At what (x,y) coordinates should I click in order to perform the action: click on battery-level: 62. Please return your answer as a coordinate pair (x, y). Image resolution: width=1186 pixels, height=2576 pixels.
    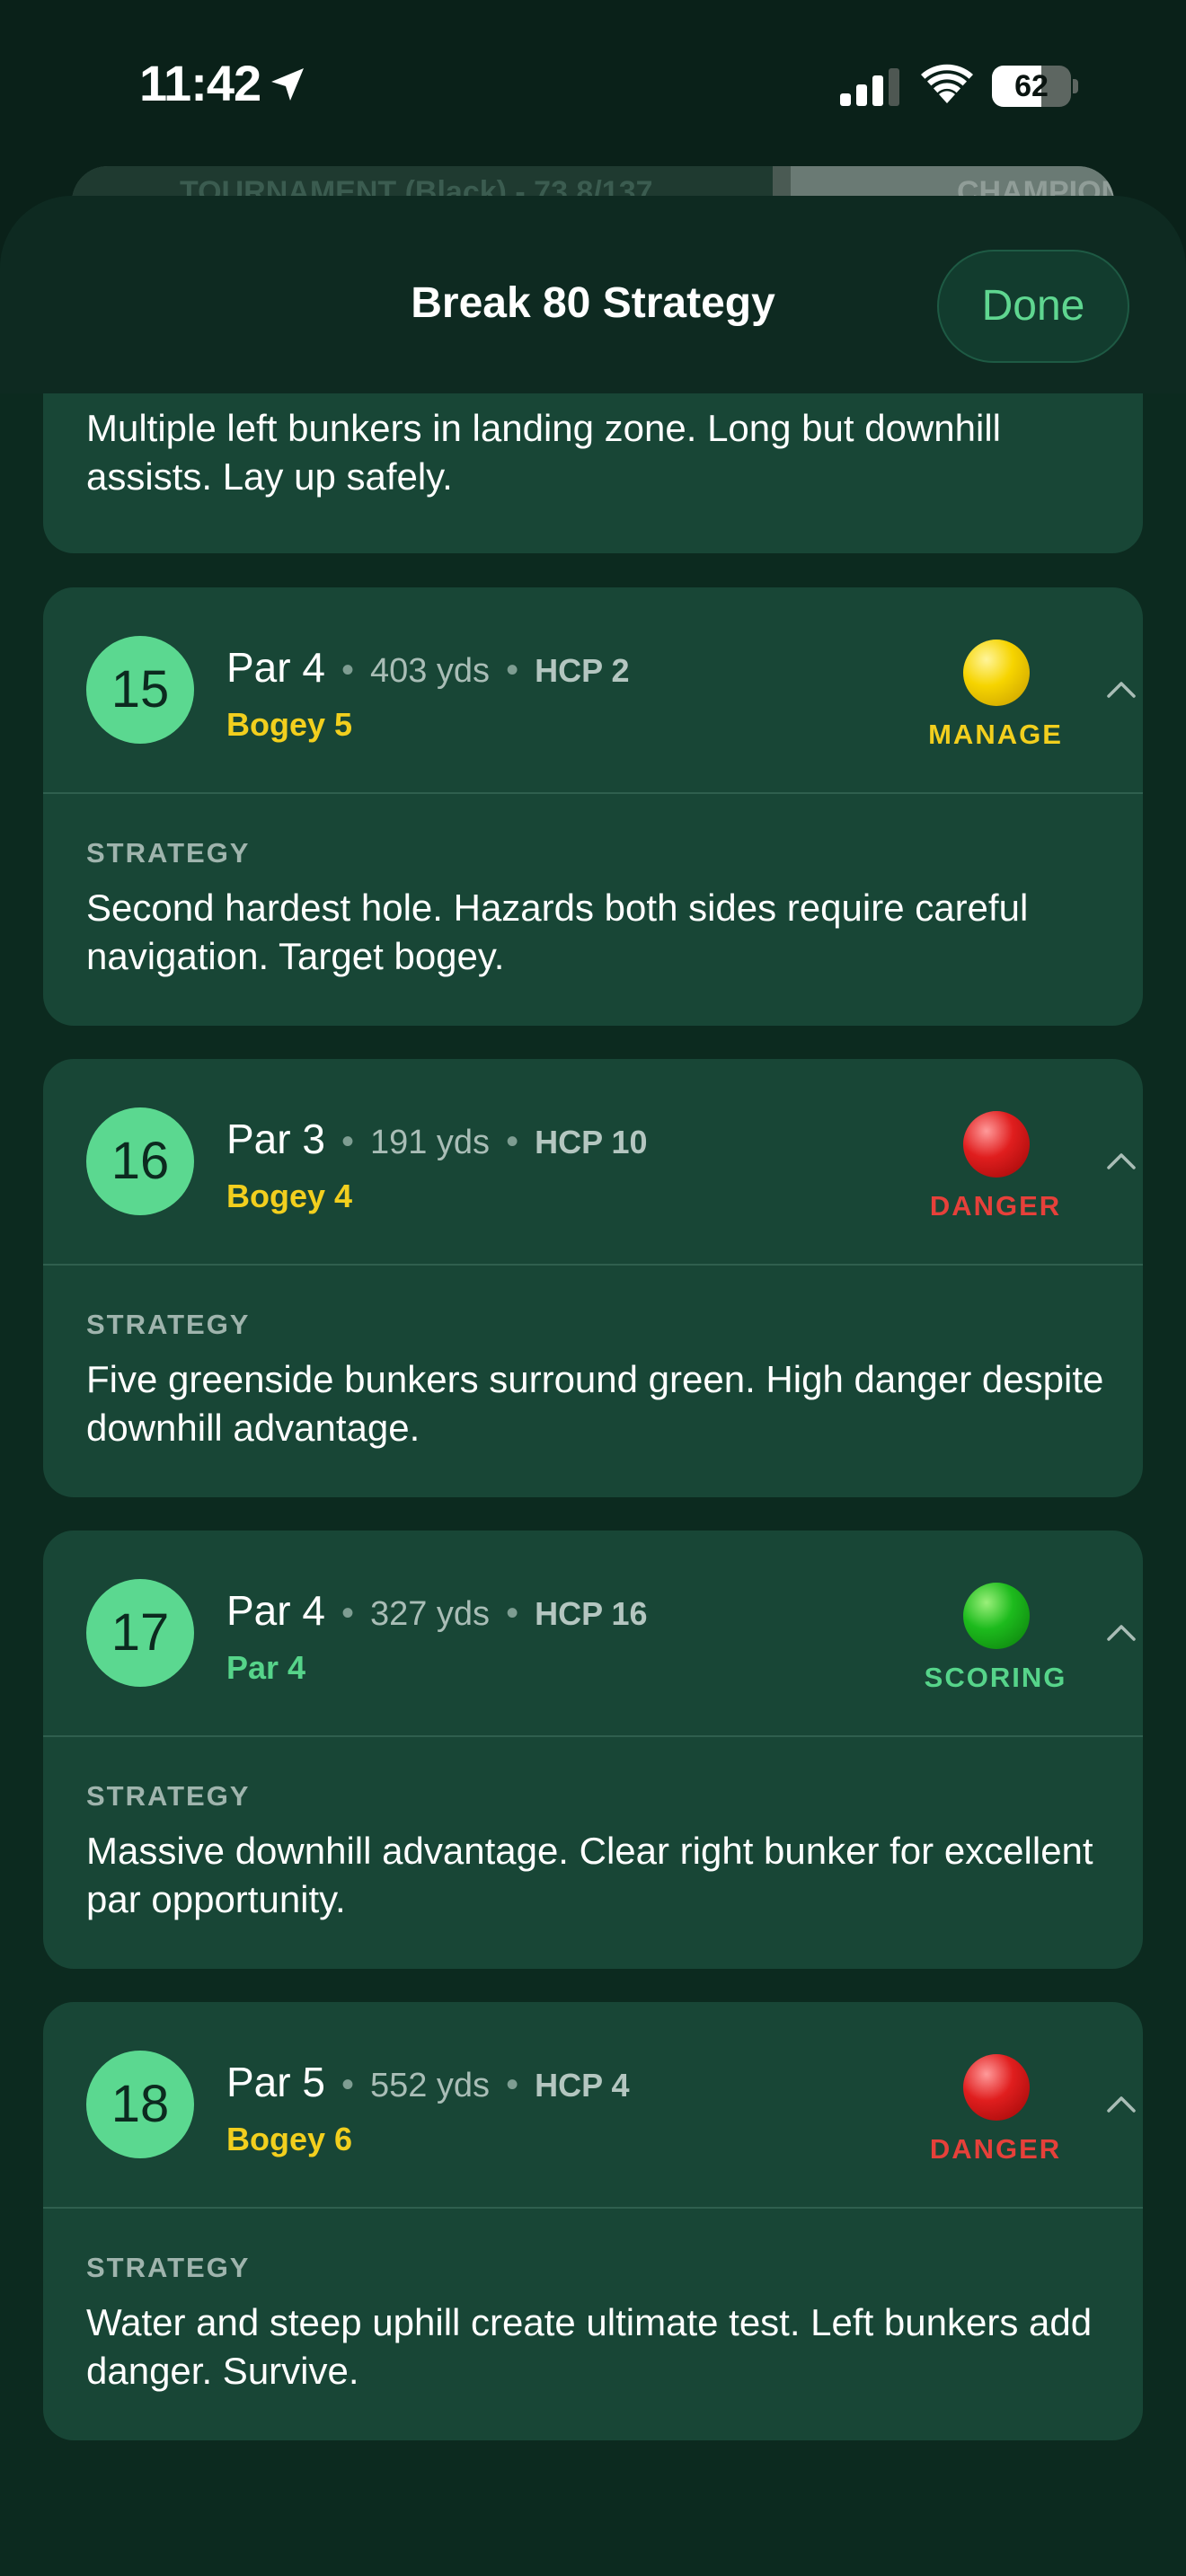
    Looking at the image, I should click on (1031, 86).